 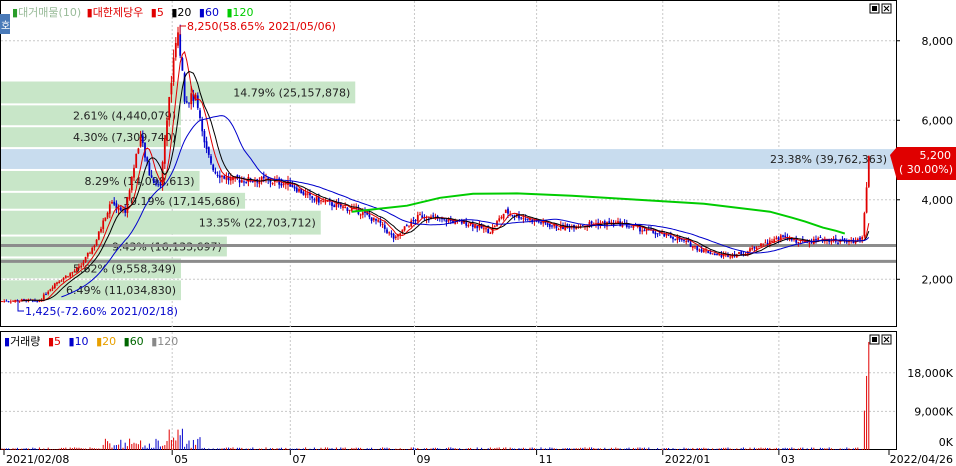 I want to click on volume-panel-close-button, so click(x=886, y=339).